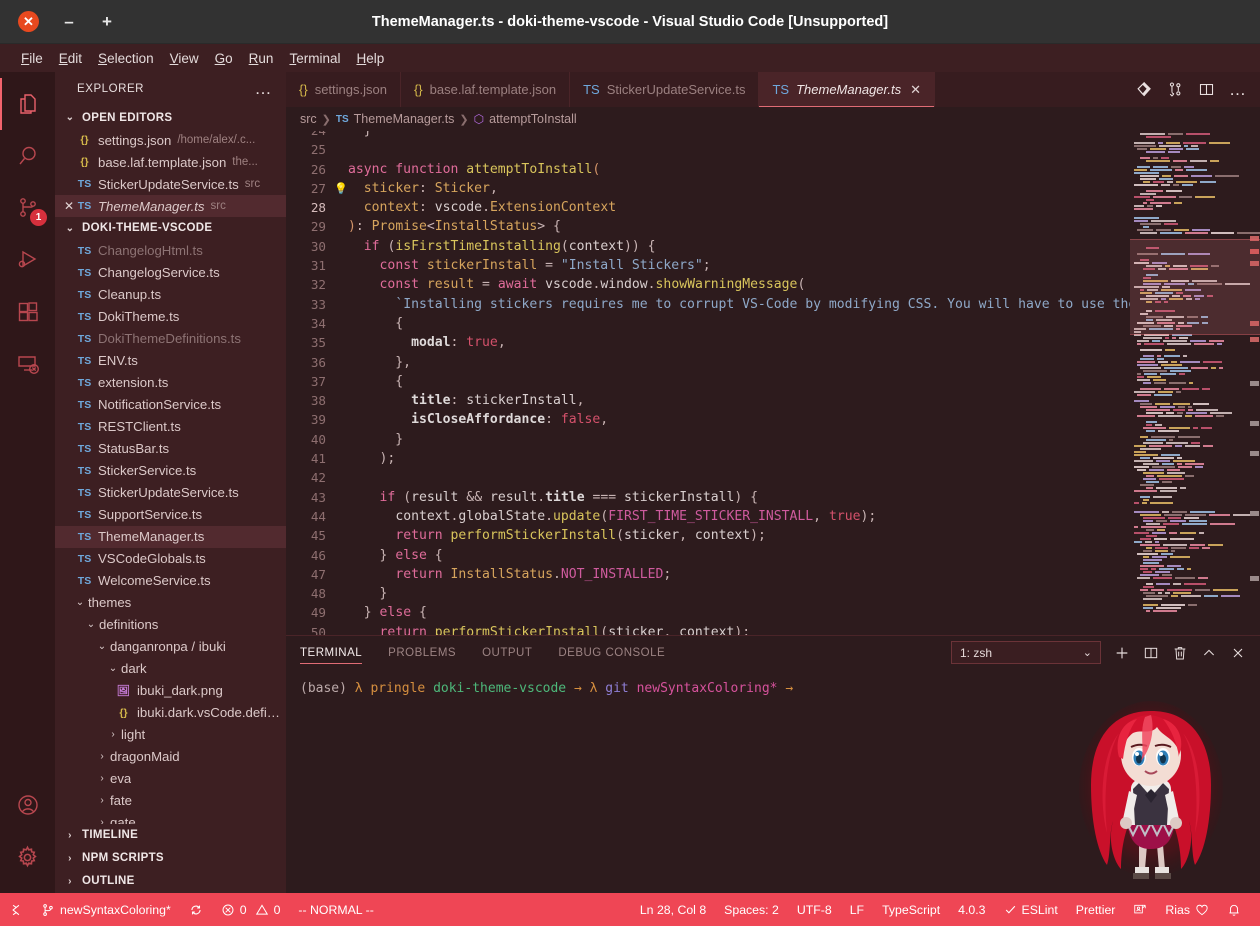  Describe the element at coordinates (1238, 653) in the screenshot. I see `close-panel-icon` at that location.